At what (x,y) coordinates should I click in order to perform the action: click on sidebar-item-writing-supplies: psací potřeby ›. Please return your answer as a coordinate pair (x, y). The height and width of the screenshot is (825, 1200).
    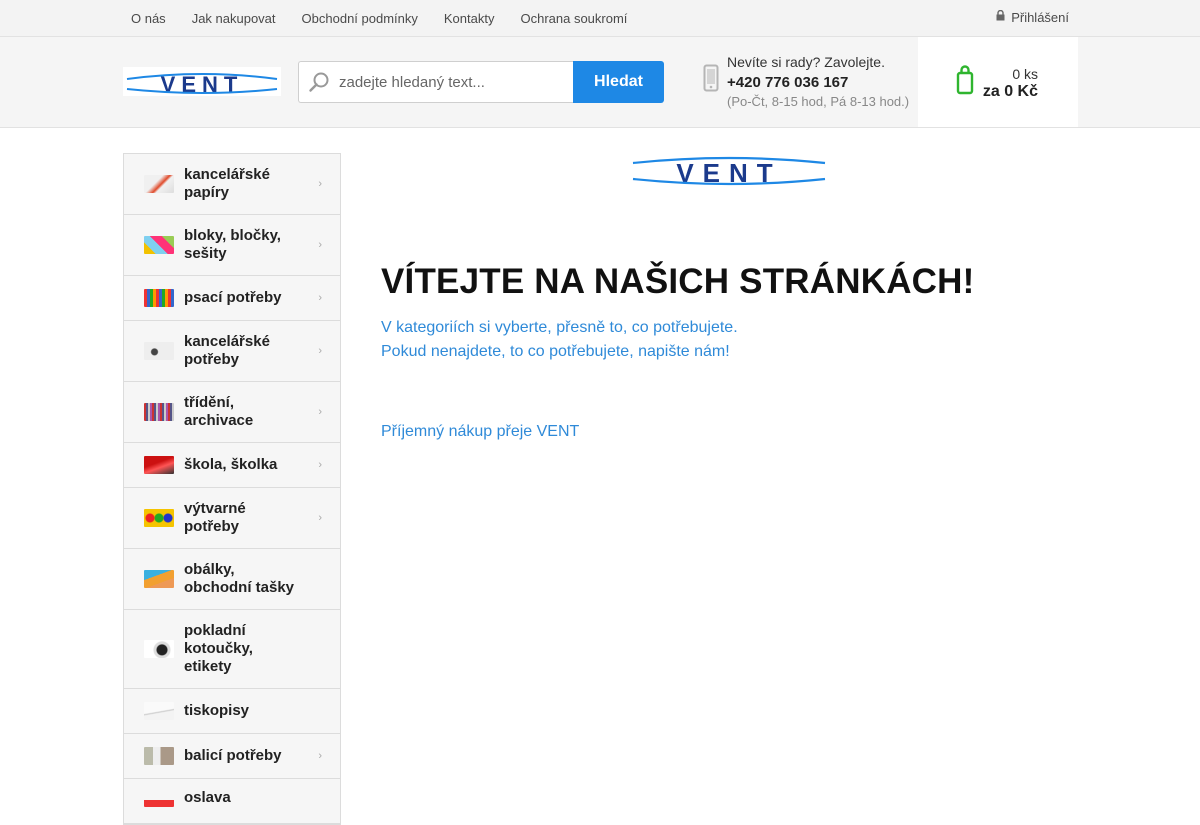
    Looking at the image, I should click on (232, 298).